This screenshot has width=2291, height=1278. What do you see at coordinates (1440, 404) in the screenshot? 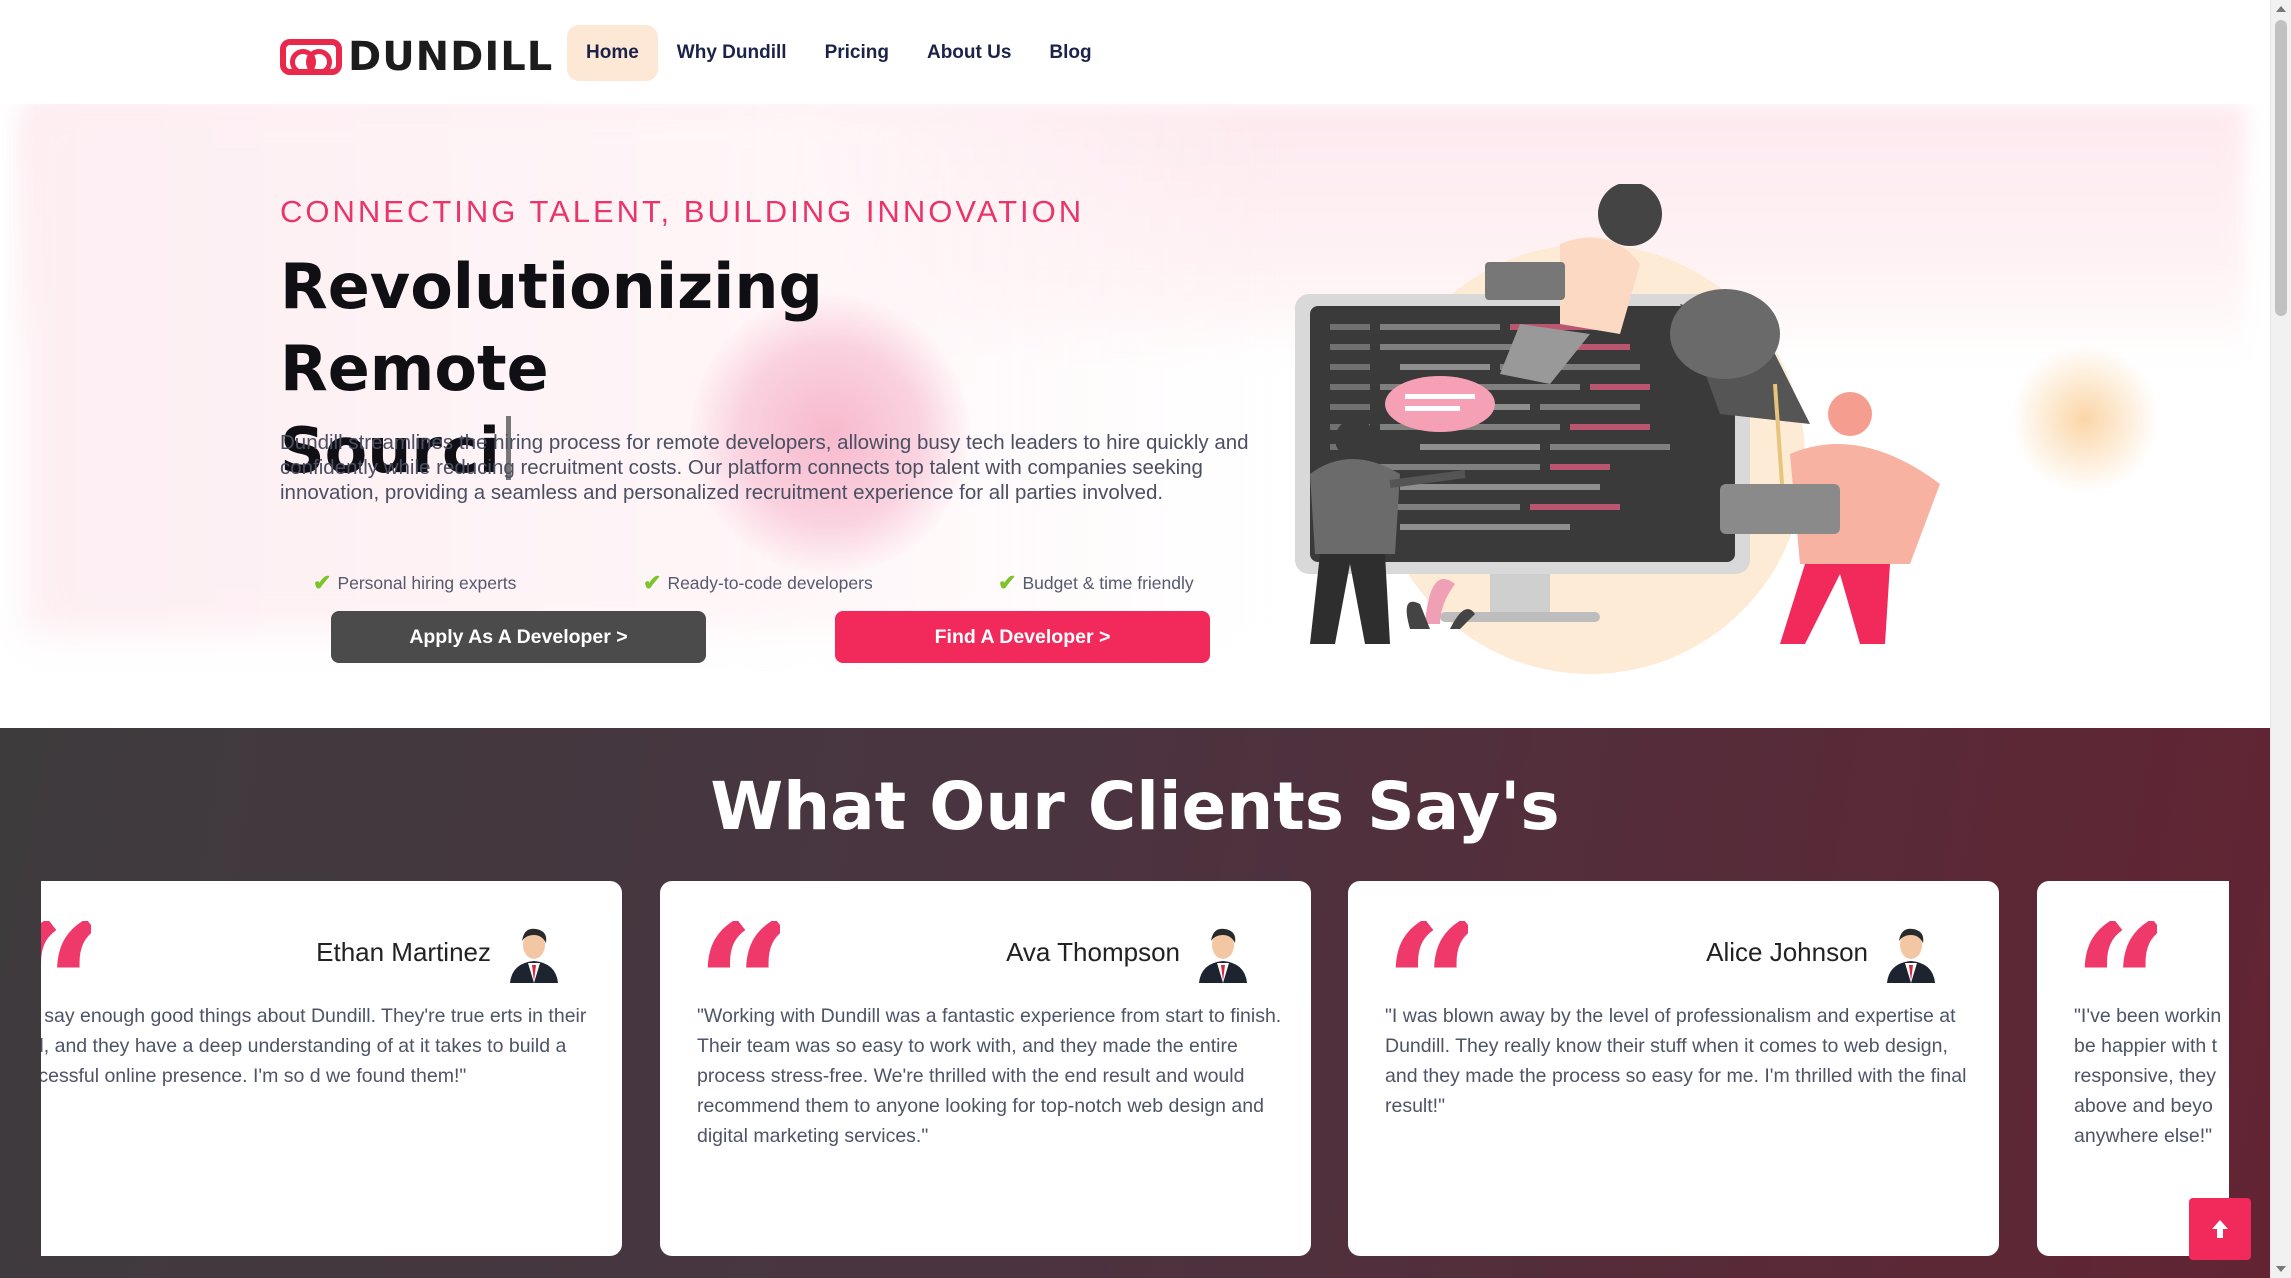
I see `speech-bubble-icon` at bounding box center [1440, 404].